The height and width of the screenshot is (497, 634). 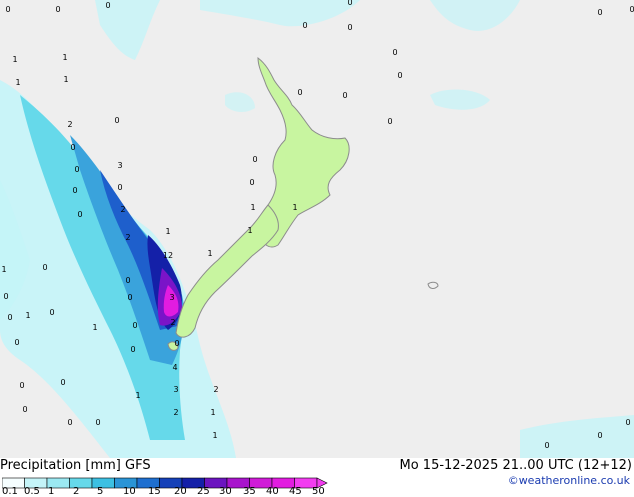 What do you see at coordinates (272, 491) in the screenshot?
I see `color-scale-tick-label: 40` at bounding box center [272, 491].